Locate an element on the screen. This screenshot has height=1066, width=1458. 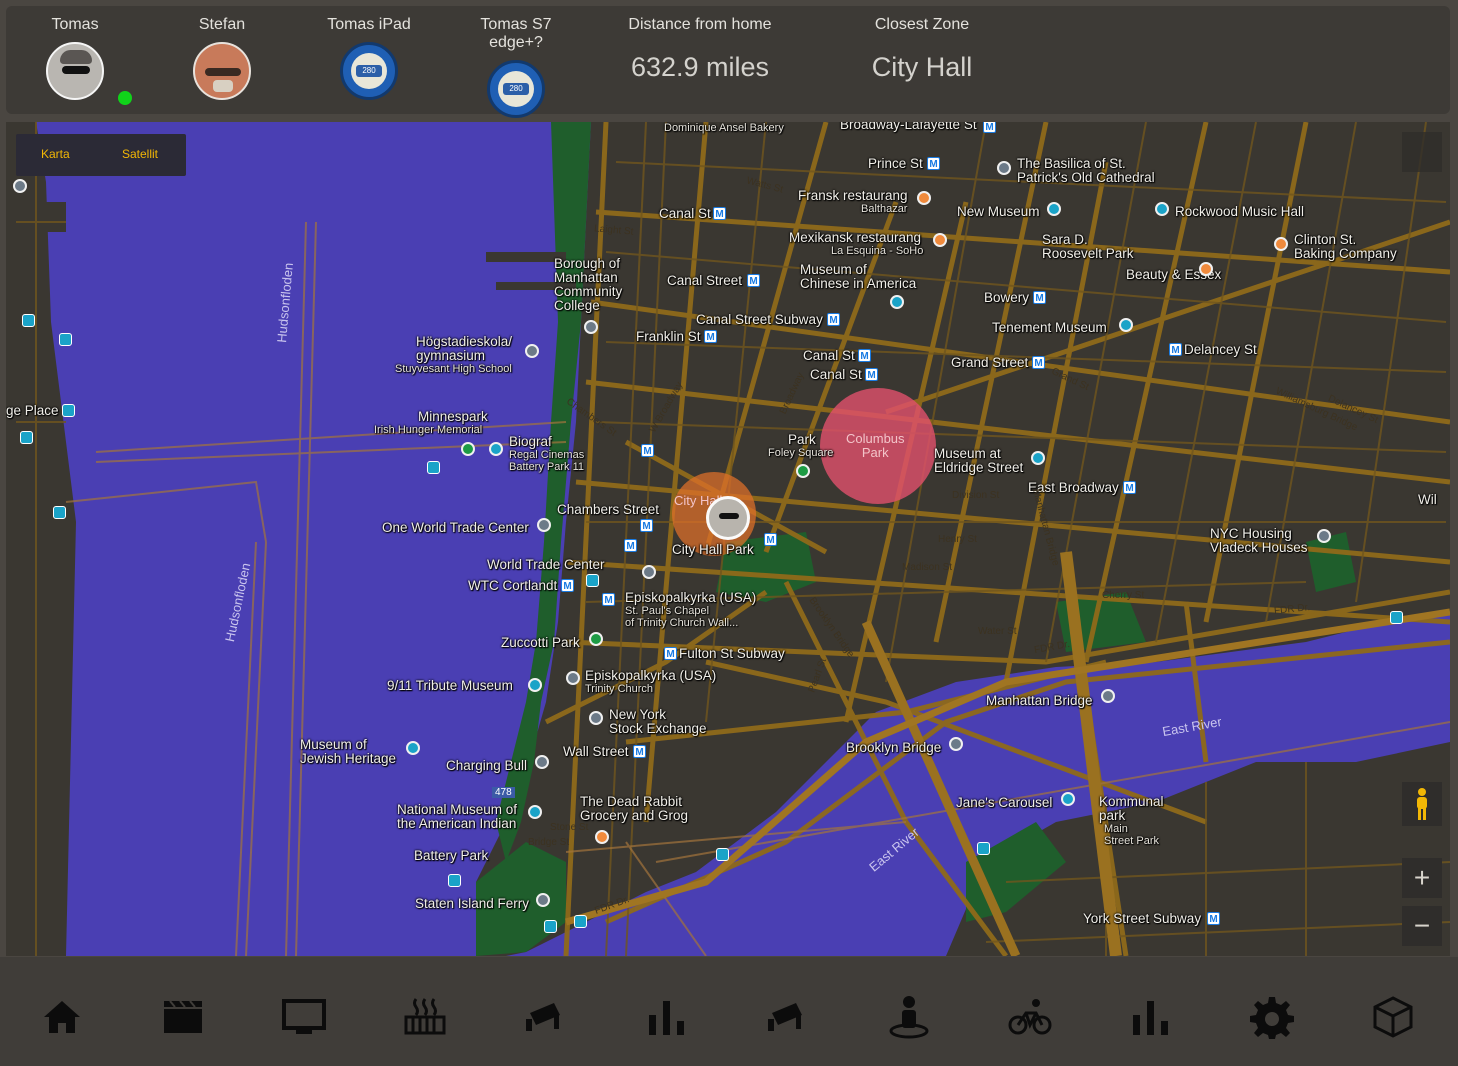
place-label: Mexikansk restaurang is located at coordinates (855, 237).